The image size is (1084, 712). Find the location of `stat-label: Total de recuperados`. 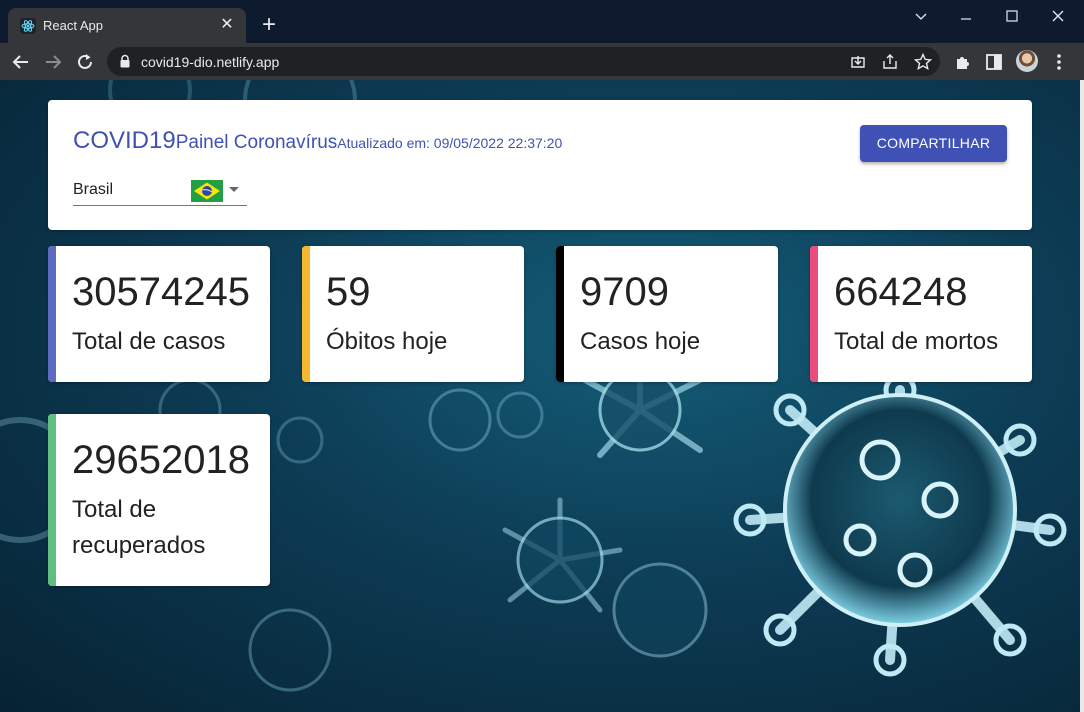

stat-label: Total de recuperados is located at coordinates (139, 527).